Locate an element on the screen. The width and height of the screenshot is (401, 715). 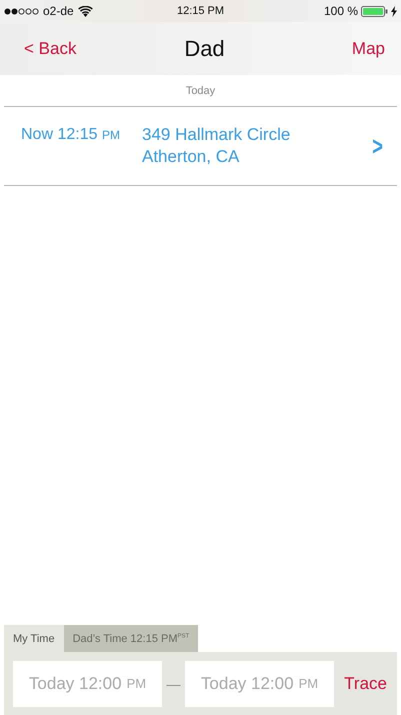
trace-button: Trace is located at coordinates (365, 684).